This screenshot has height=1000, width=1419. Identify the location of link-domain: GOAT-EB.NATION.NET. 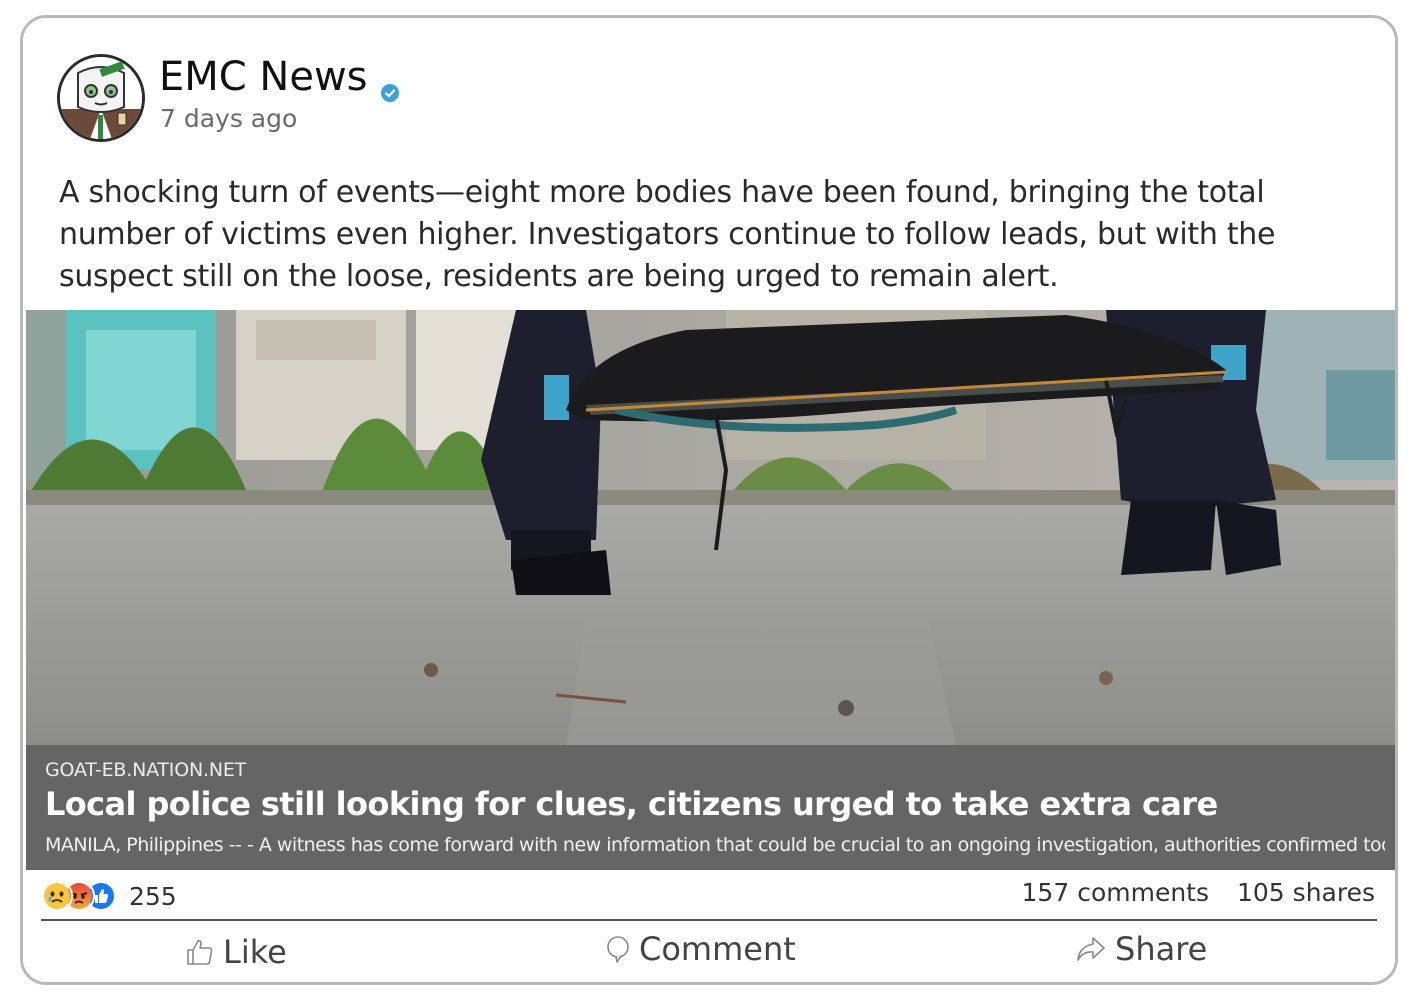
(146, 770).